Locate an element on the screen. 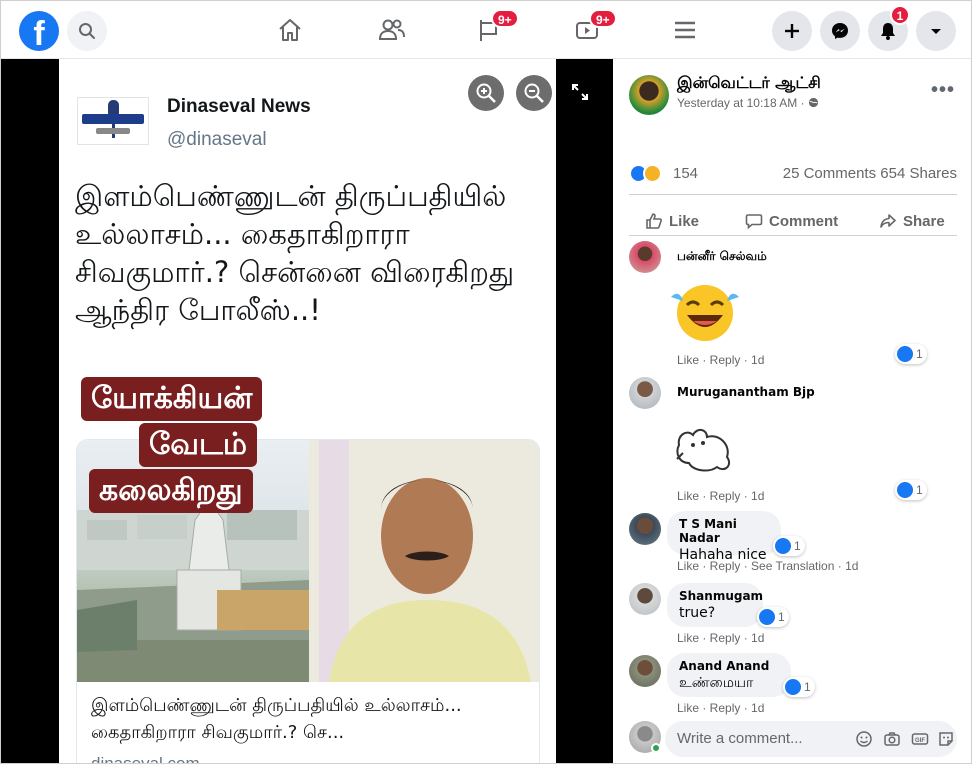  share-label: Share is located at coordinates (924, 221).